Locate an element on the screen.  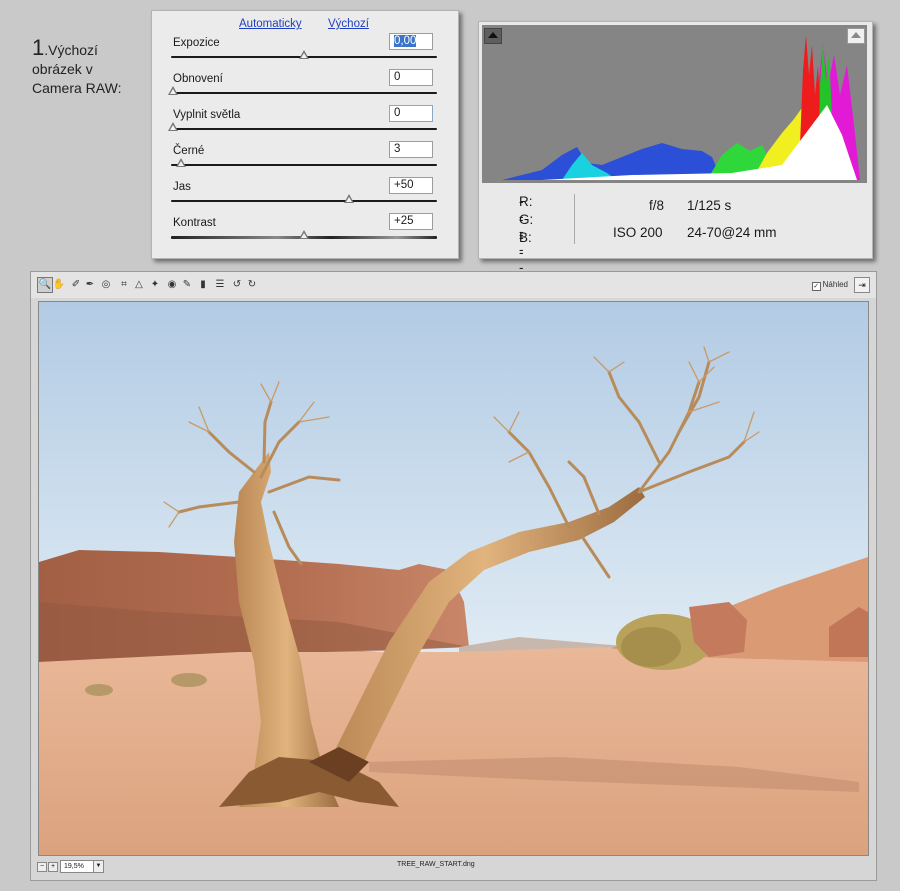
slider-row: Obnovení 0 is located at coordinates (303, 89).